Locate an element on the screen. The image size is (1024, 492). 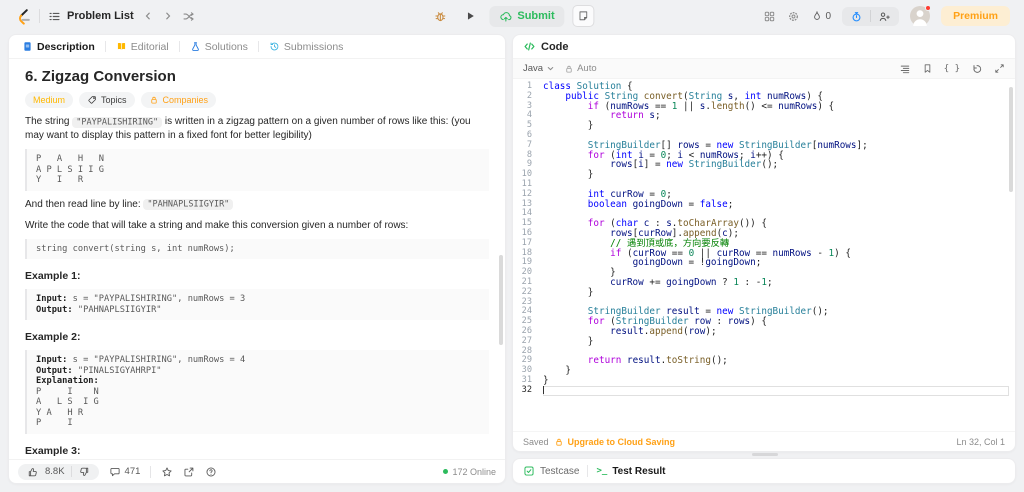
code-line: 5 } is located at coordinates (764, 126).